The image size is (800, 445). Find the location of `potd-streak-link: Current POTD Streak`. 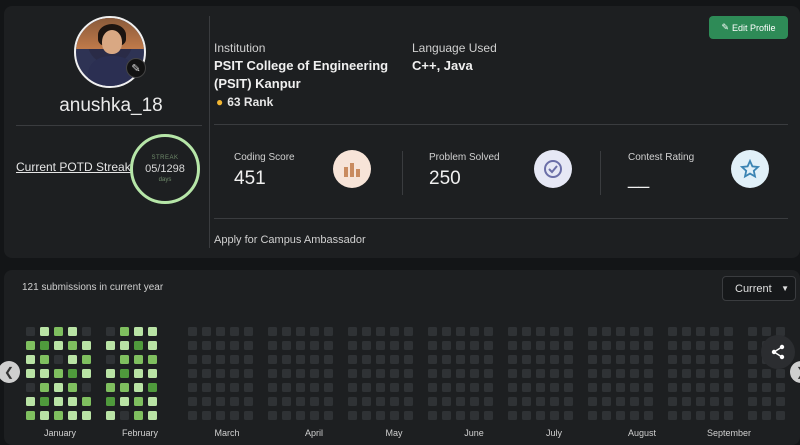

potd-streak-link: Current POTD Streak is located at coordinates (73, 167).